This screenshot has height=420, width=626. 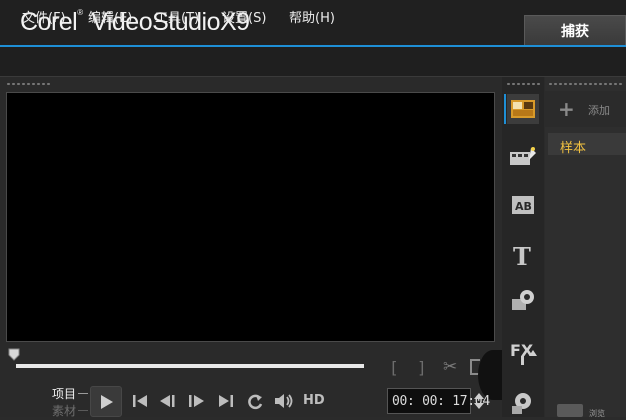 I want to click on menu-bar, so click(x=313, y=62).